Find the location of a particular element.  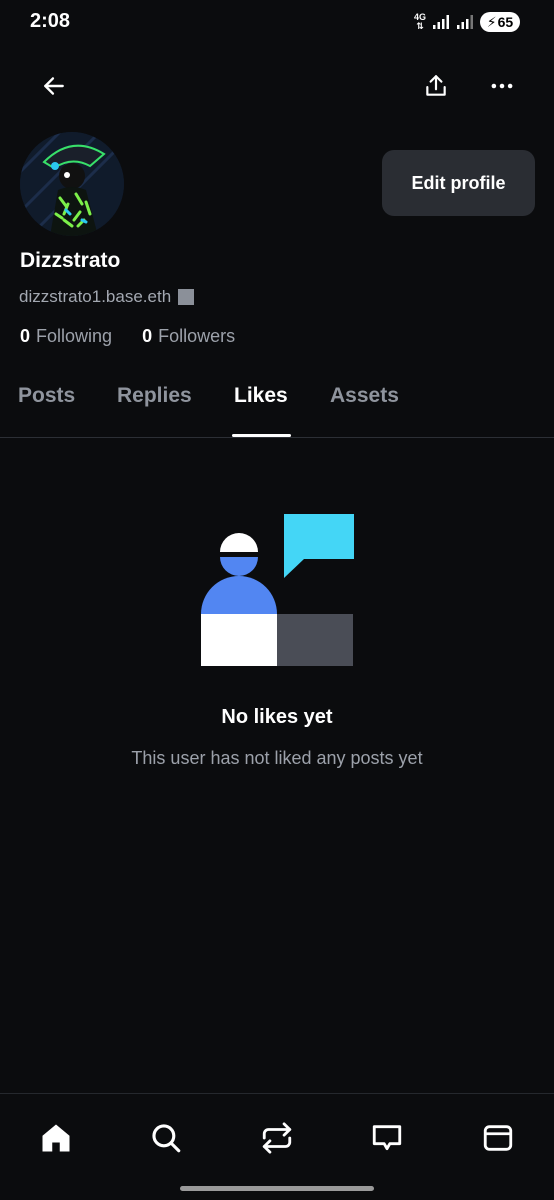

back-button is located at coordinates (54, 86).